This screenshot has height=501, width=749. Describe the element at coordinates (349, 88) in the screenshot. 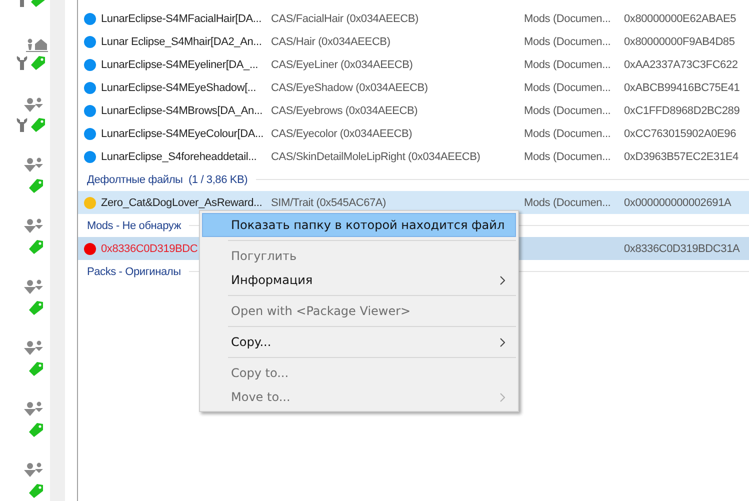

I see `file-type: CAS/EyeShadow (0x034AEECB)` at that location.